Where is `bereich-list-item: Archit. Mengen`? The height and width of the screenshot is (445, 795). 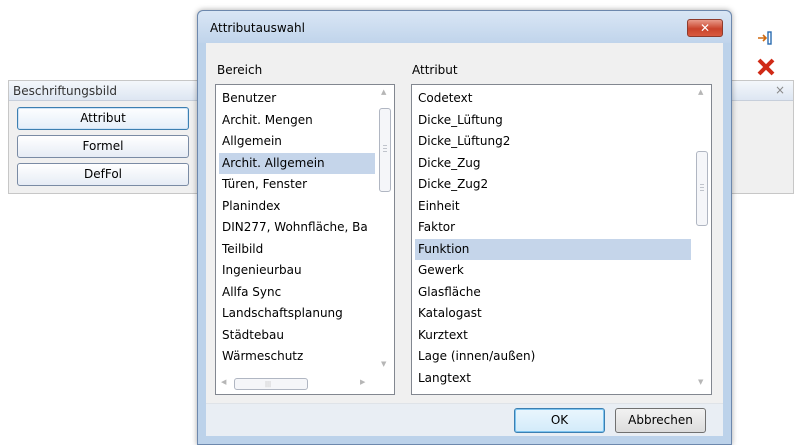
bereich-list-item: Archit. Mengen is located at coordinates (297, 120).